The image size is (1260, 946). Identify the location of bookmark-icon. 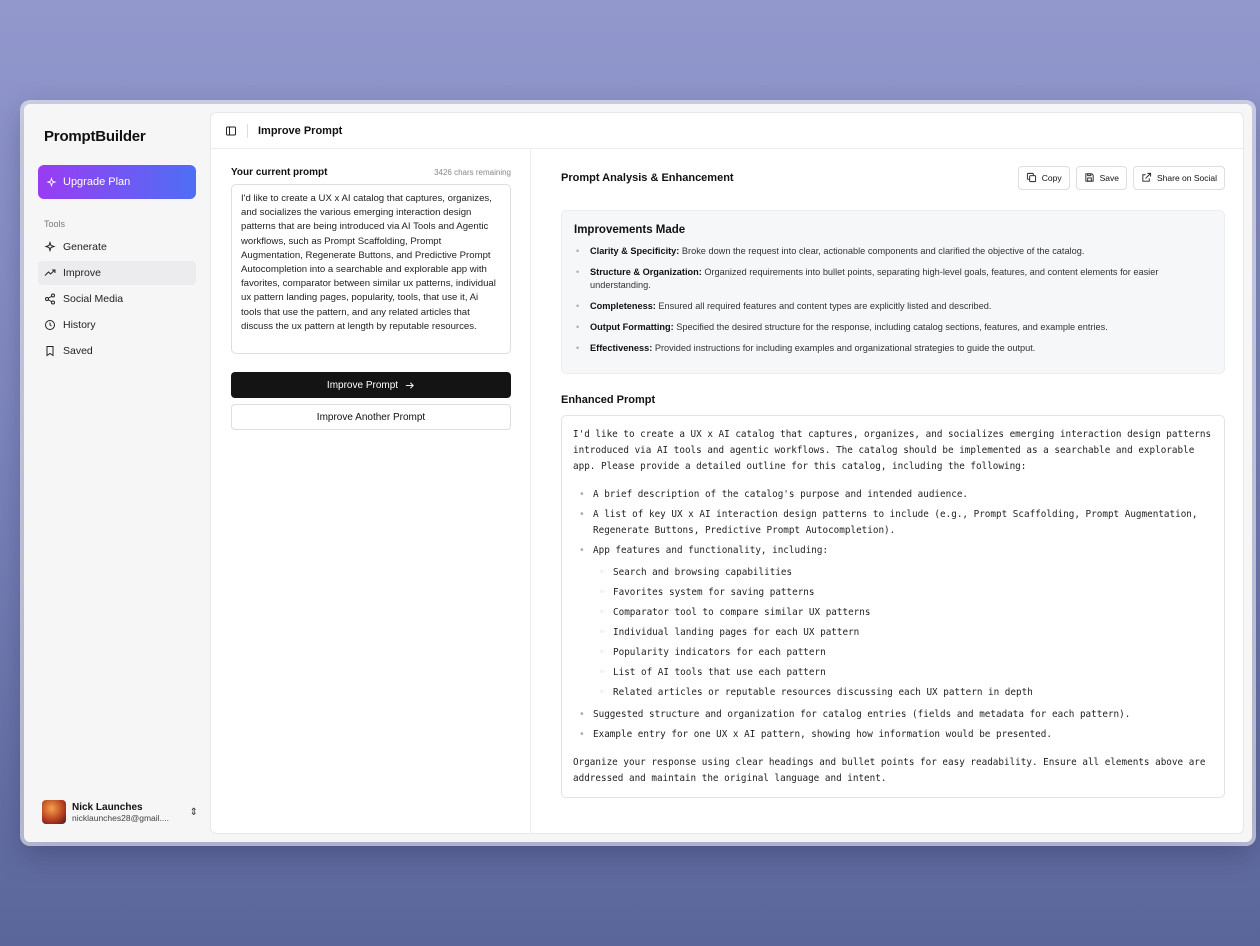
(50, 351).